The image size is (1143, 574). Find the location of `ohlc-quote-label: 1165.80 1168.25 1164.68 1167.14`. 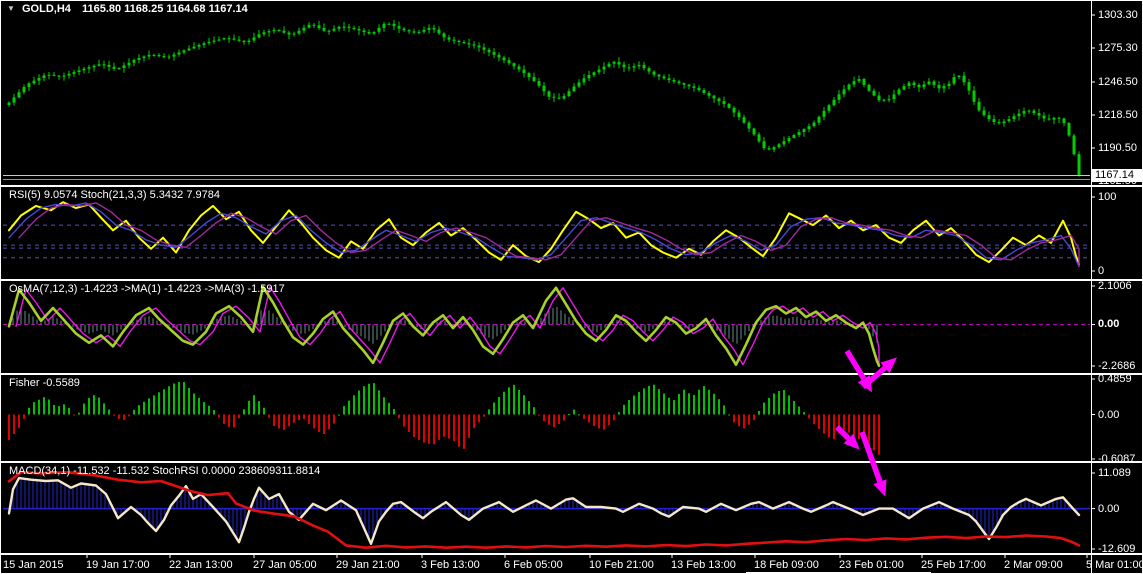

ohlc-quote-label: 1165.80 1168.25 1164.68 1167.14 is located at coordinates (164, 9).